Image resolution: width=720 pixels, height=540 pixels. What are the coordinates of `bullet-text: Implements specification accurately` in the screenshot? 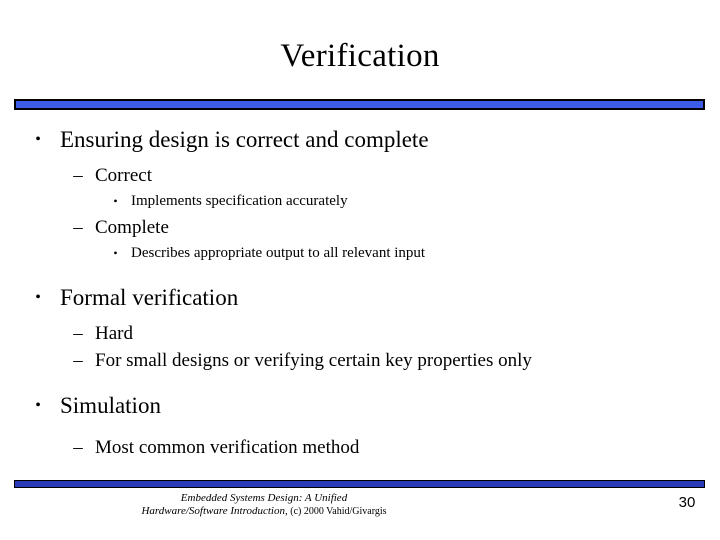 It's located at (239, 201).